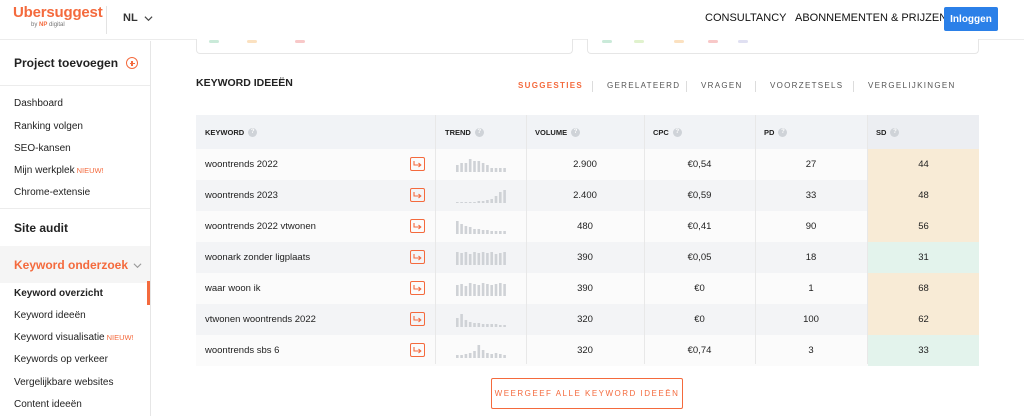 The image size is (1024, 416). Describe the element at coordinates (550, 85) in the screenshot. I see `tab-suggesties: SUGGESTIES` at that location.